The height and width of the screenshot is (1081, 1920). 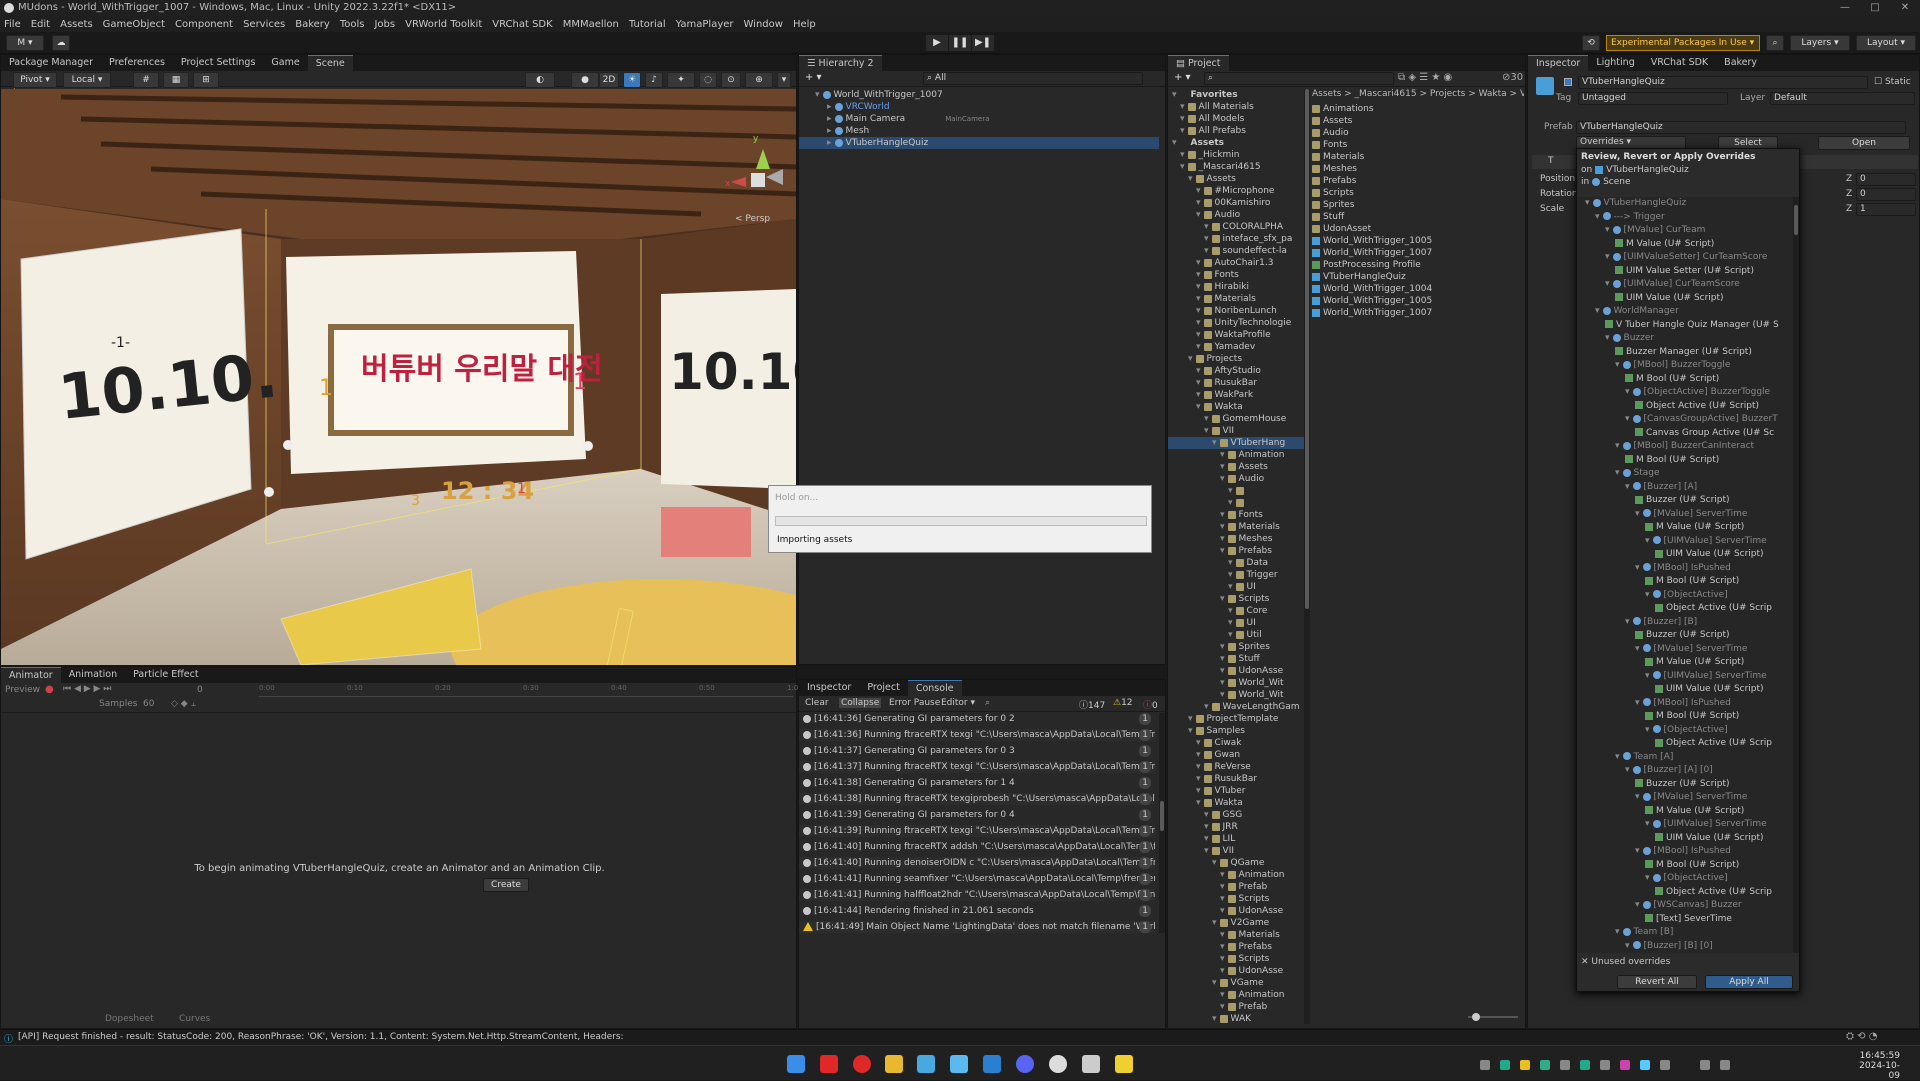 What do you see at coordinates (1685, 932) in the screenshot?
I see `override-tree-item: ▾ Team [B]` at bounding box center [1685, 932].